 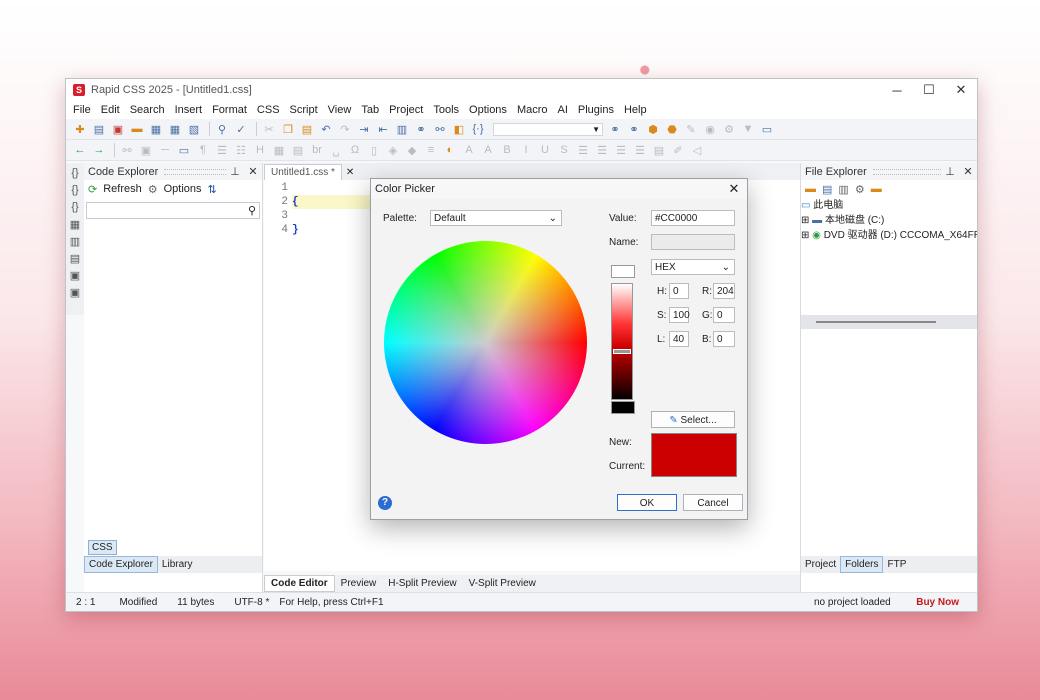 I want to click on menu-ai: AI, so click(x=563, y=110).